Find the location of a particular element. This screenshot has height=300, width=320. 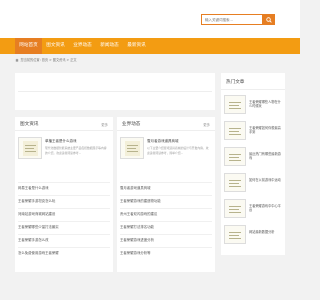

nav-item-home: 网站首页 is located at coordinates (28, 46).